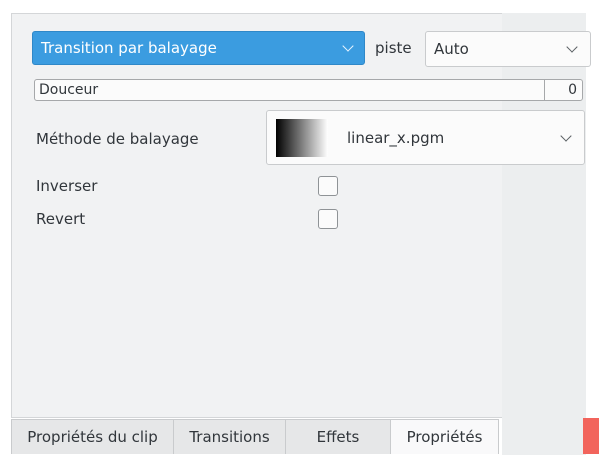  I want to click on tab-clip-properties: Propriétés du clip, so click(92, 436).